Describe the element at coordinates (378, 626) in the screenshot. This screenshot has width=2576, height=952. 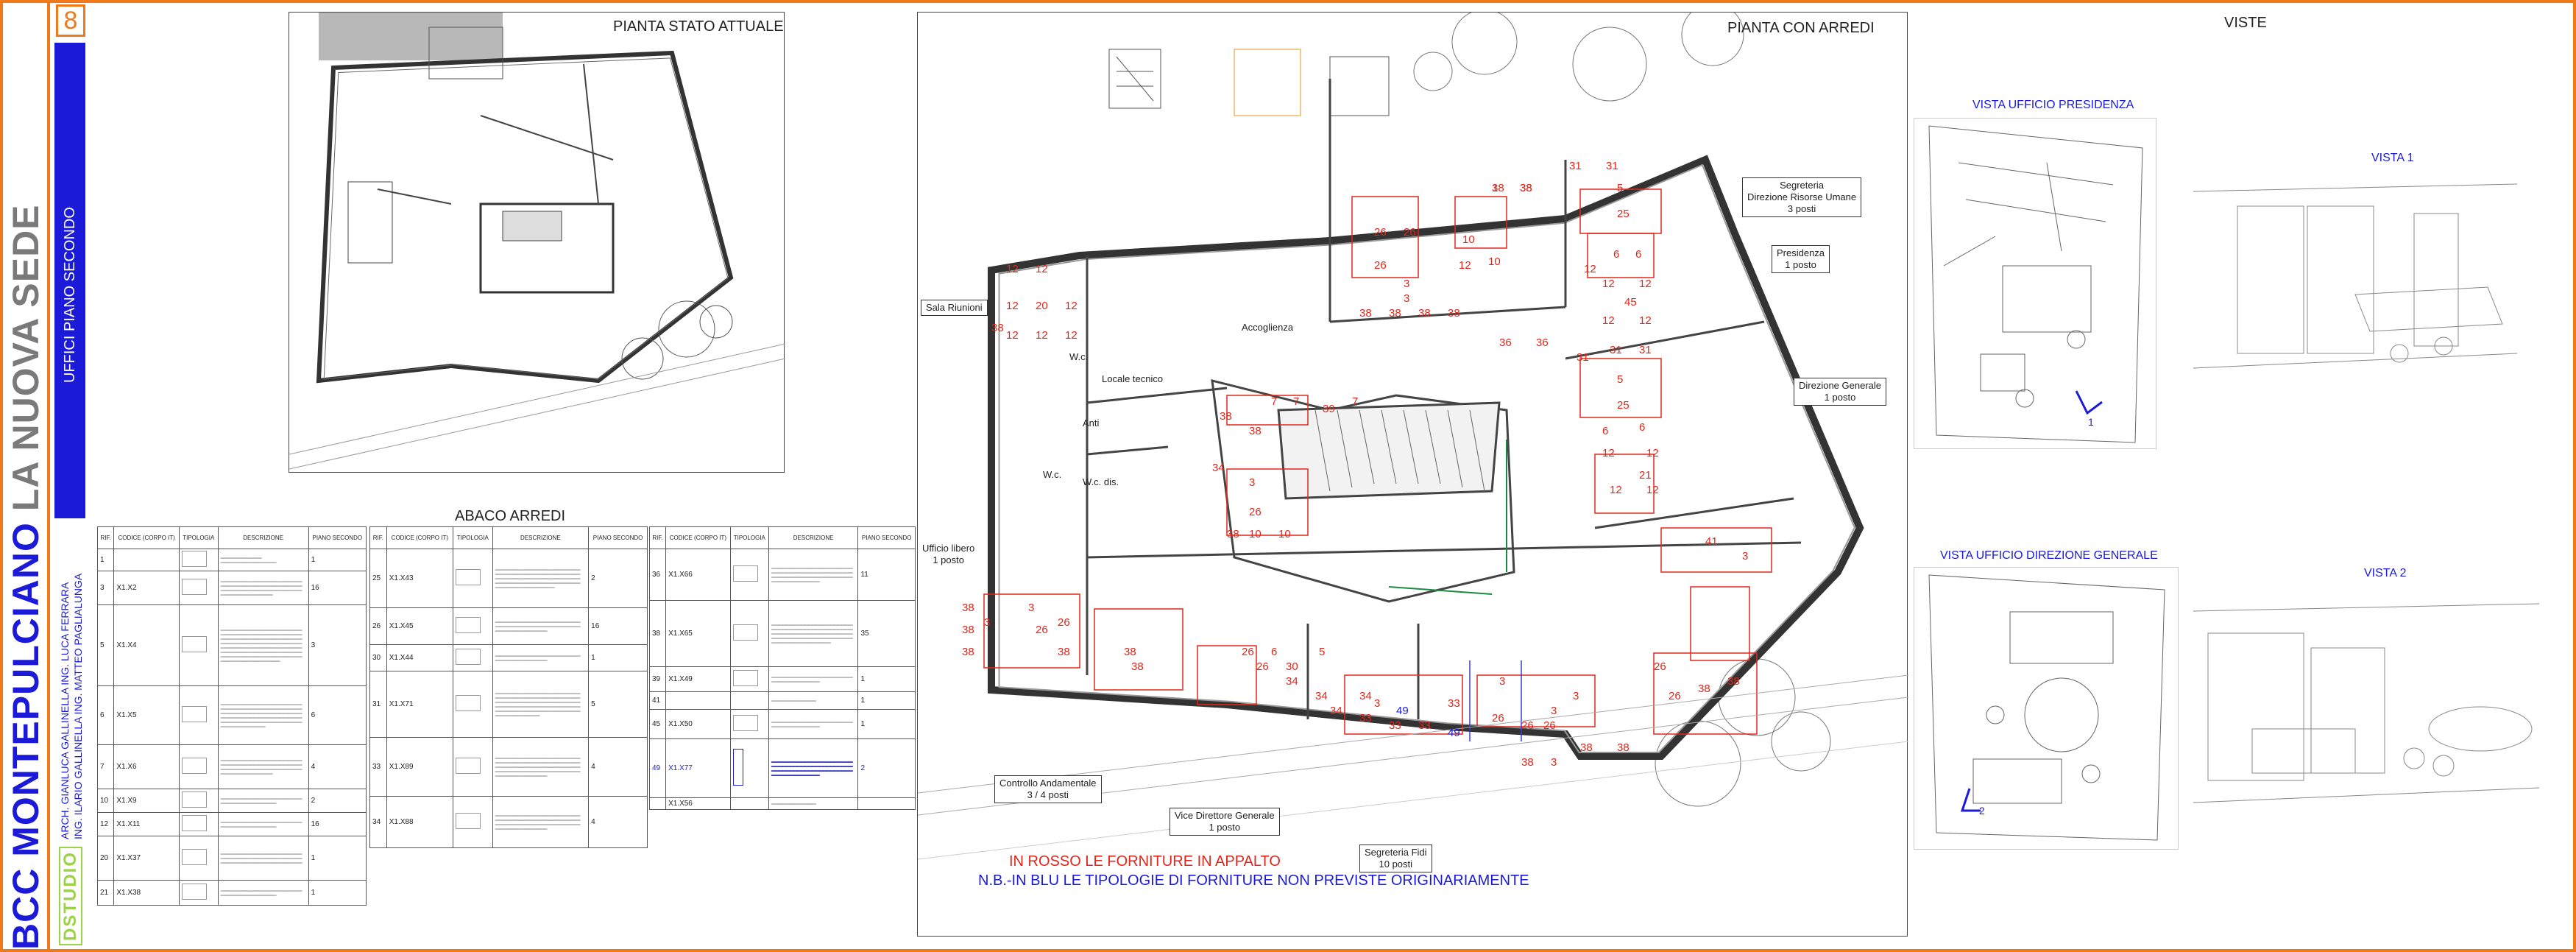
I see `cell-rif: 26` at that location.